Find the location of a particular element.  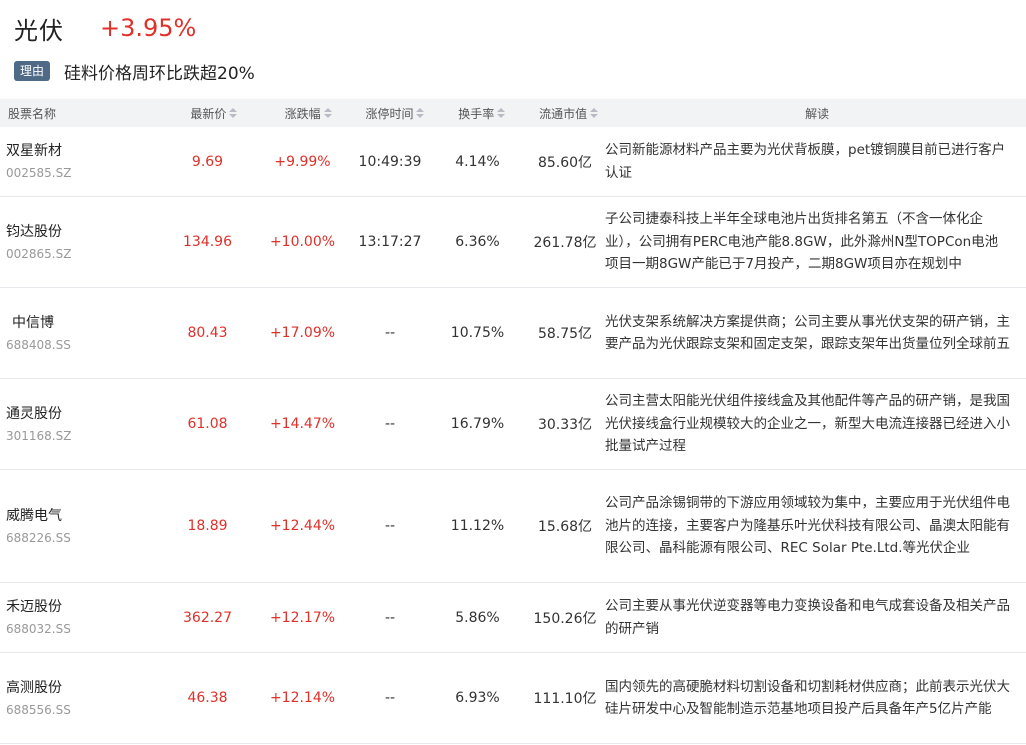

stock-name: 双星新材 is located at coordinates (34, 151).